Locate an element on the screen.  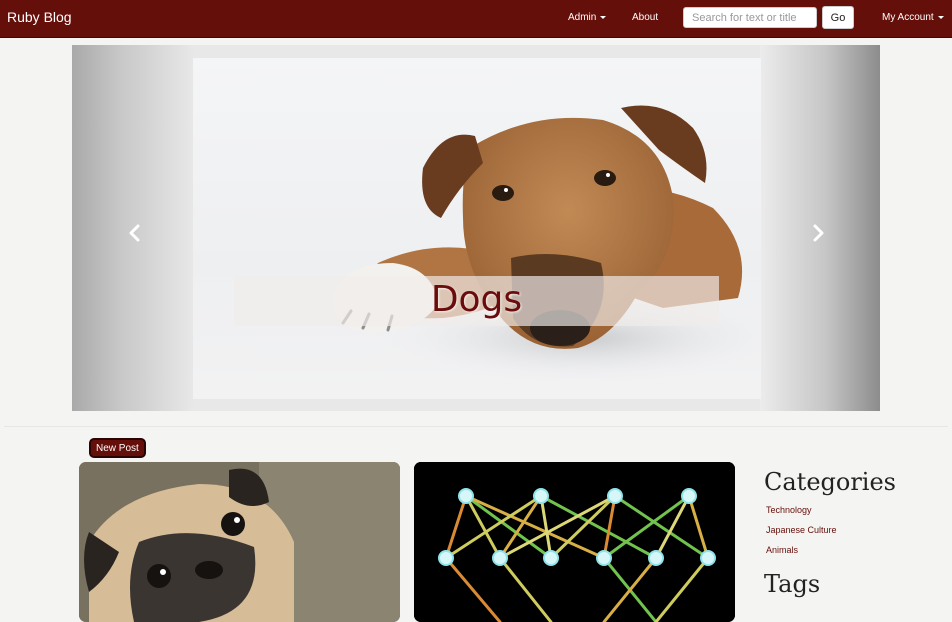
my-account-dropdown: My Account is located at coordinates (913, 17).